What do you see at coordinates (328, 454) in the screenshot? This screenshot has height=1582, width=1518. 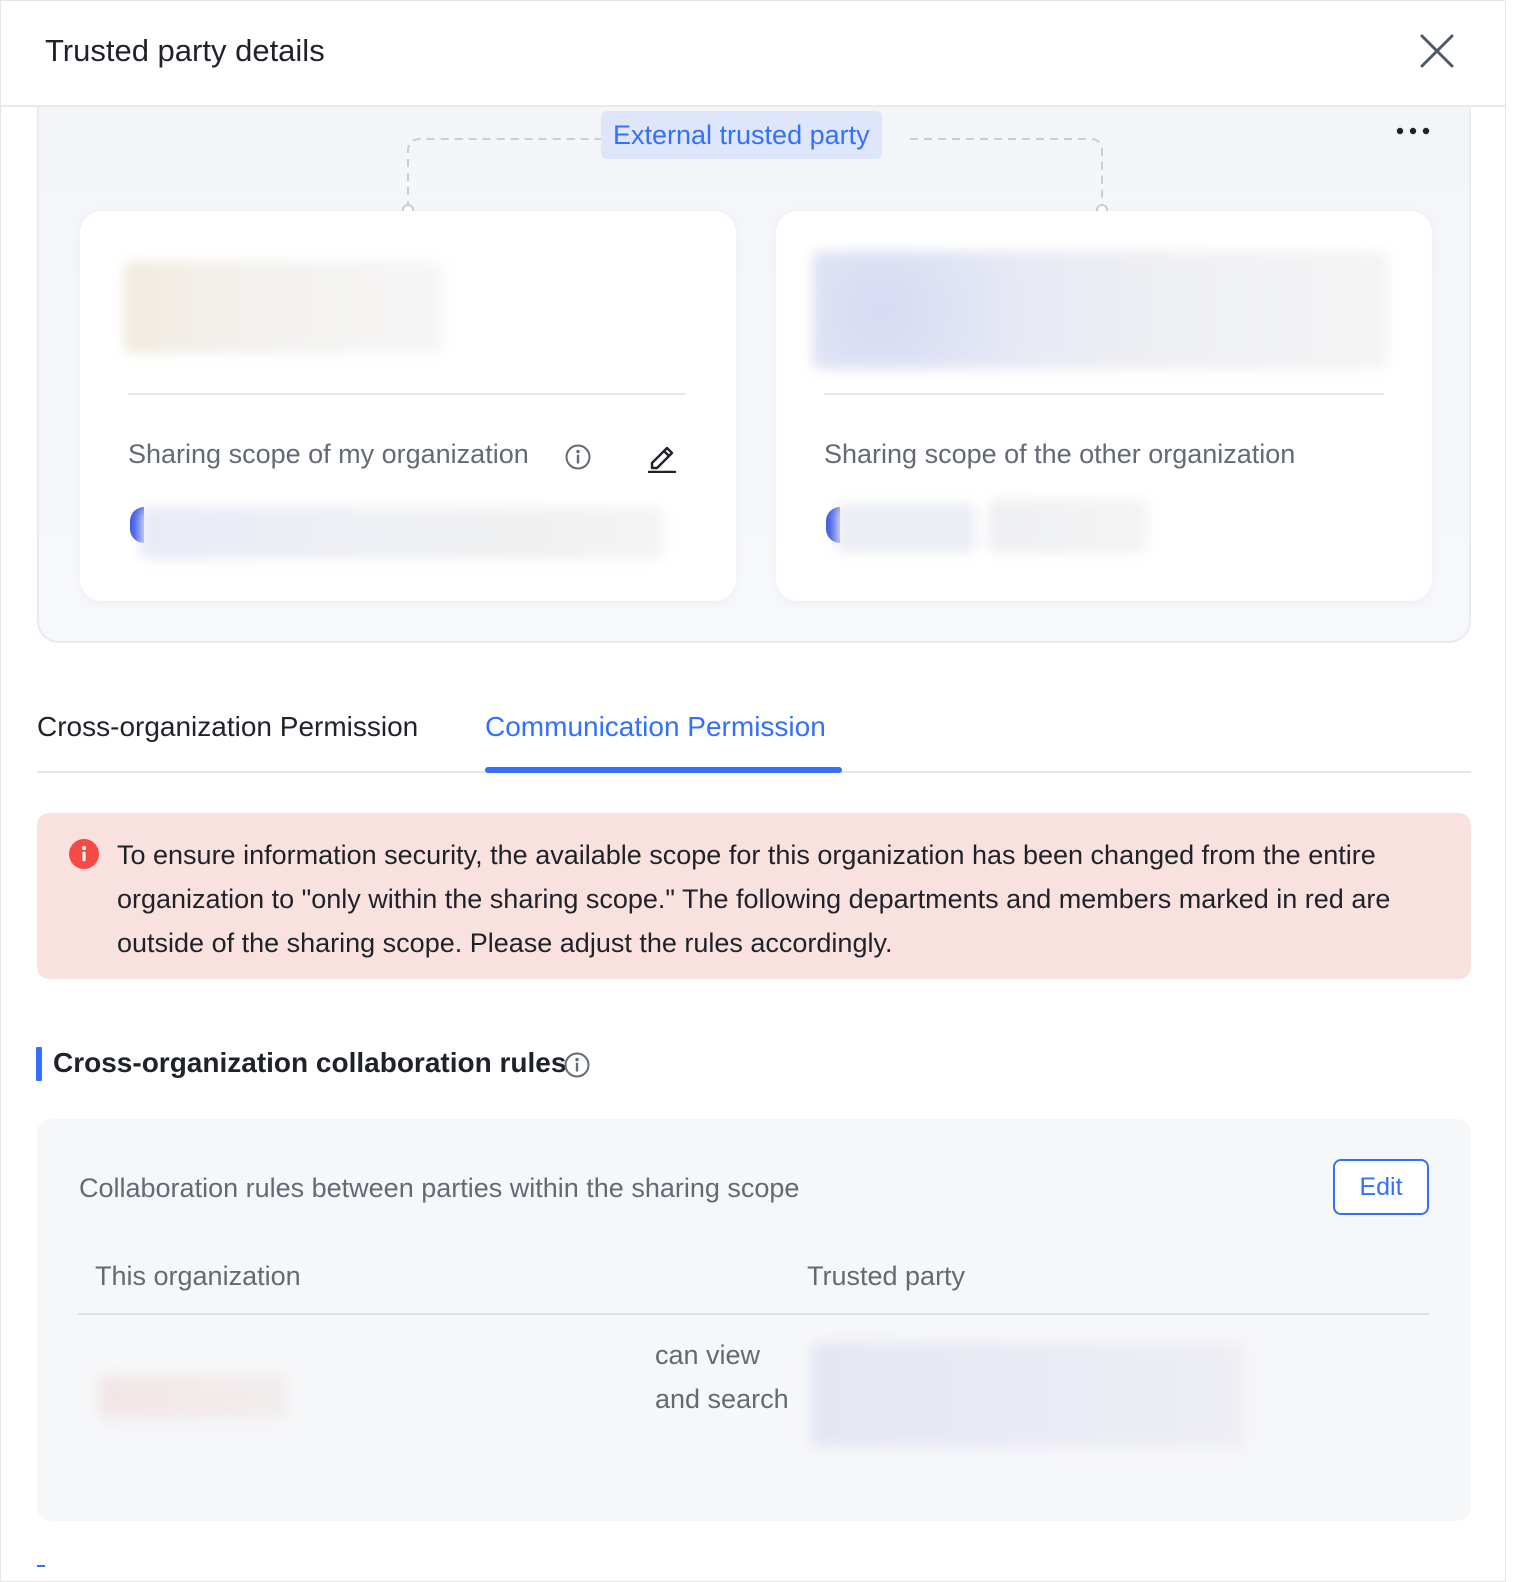 I see `my-org-scope-label: Sharing scope of my organization` at bounding box center [328, 454].